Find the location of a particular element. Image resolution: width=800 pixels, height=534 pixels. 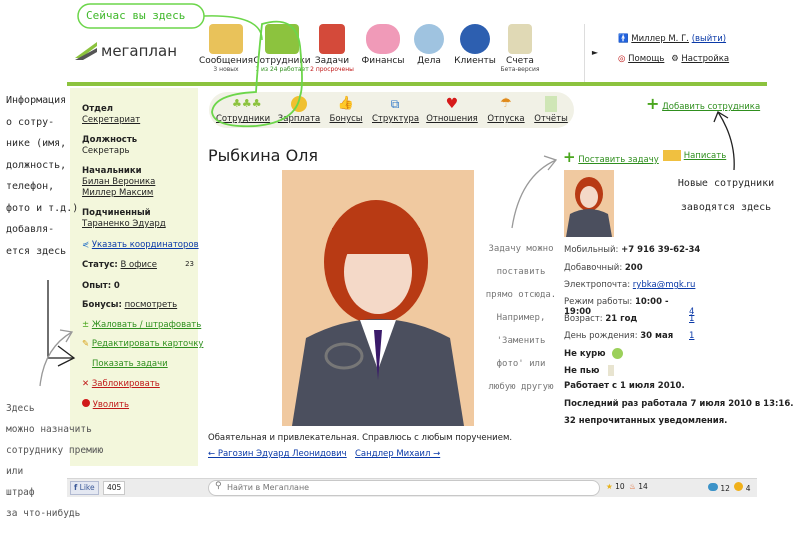

bday-count-link: 1 is located at coordinates (691, 336).